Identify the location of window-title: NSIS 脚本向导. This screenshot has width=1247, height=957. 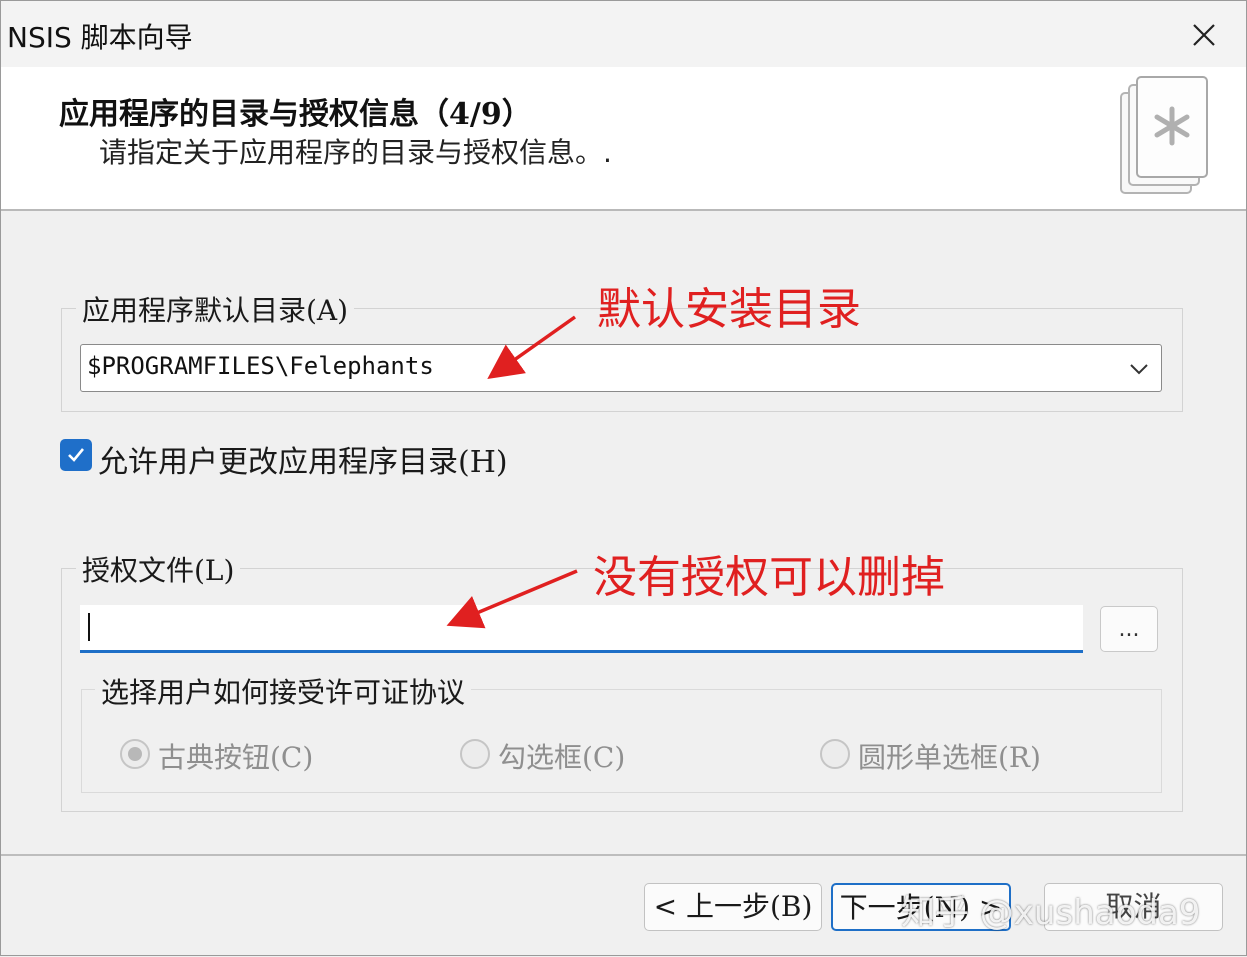
(100, 37).